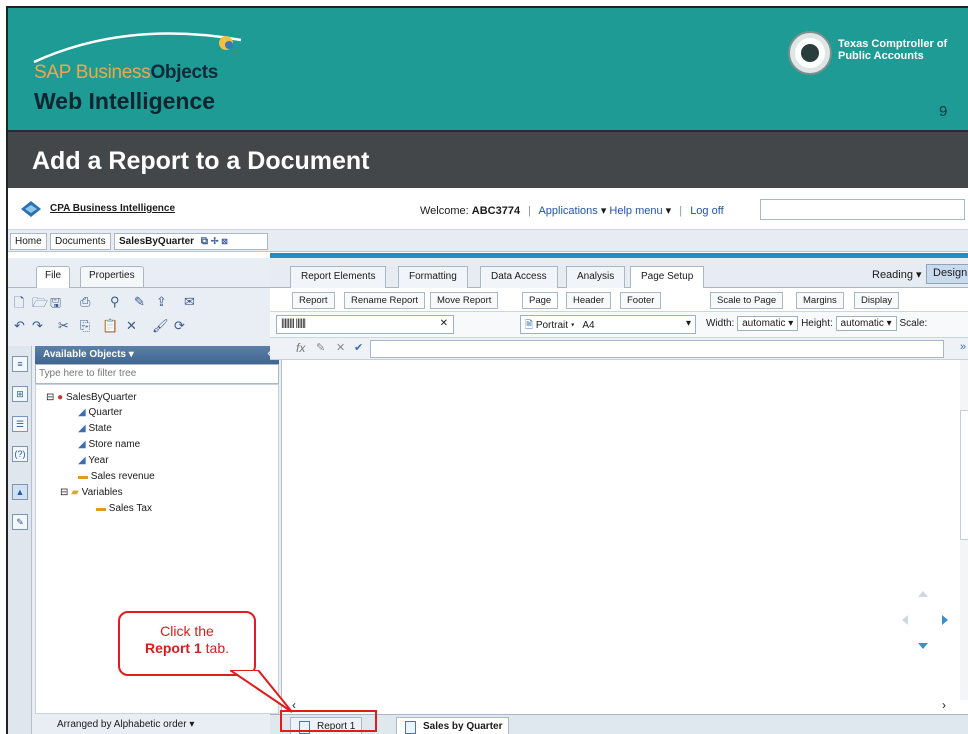  Describe the element at coordinates (20, 454) in the screenshot. I see `data-tracking-icon: (?)` at that location.